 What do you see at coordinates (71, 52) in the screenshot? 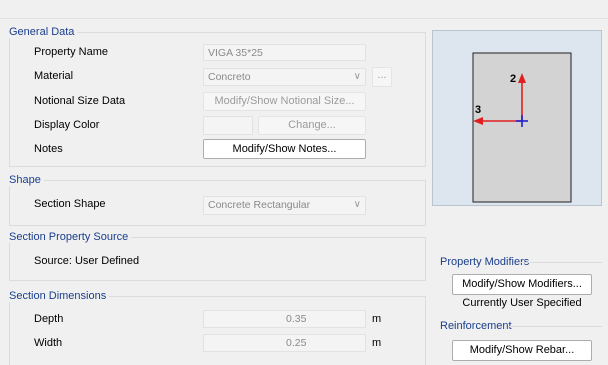
I see `property-name-label: Property Name` at bounding box center [71, 52].